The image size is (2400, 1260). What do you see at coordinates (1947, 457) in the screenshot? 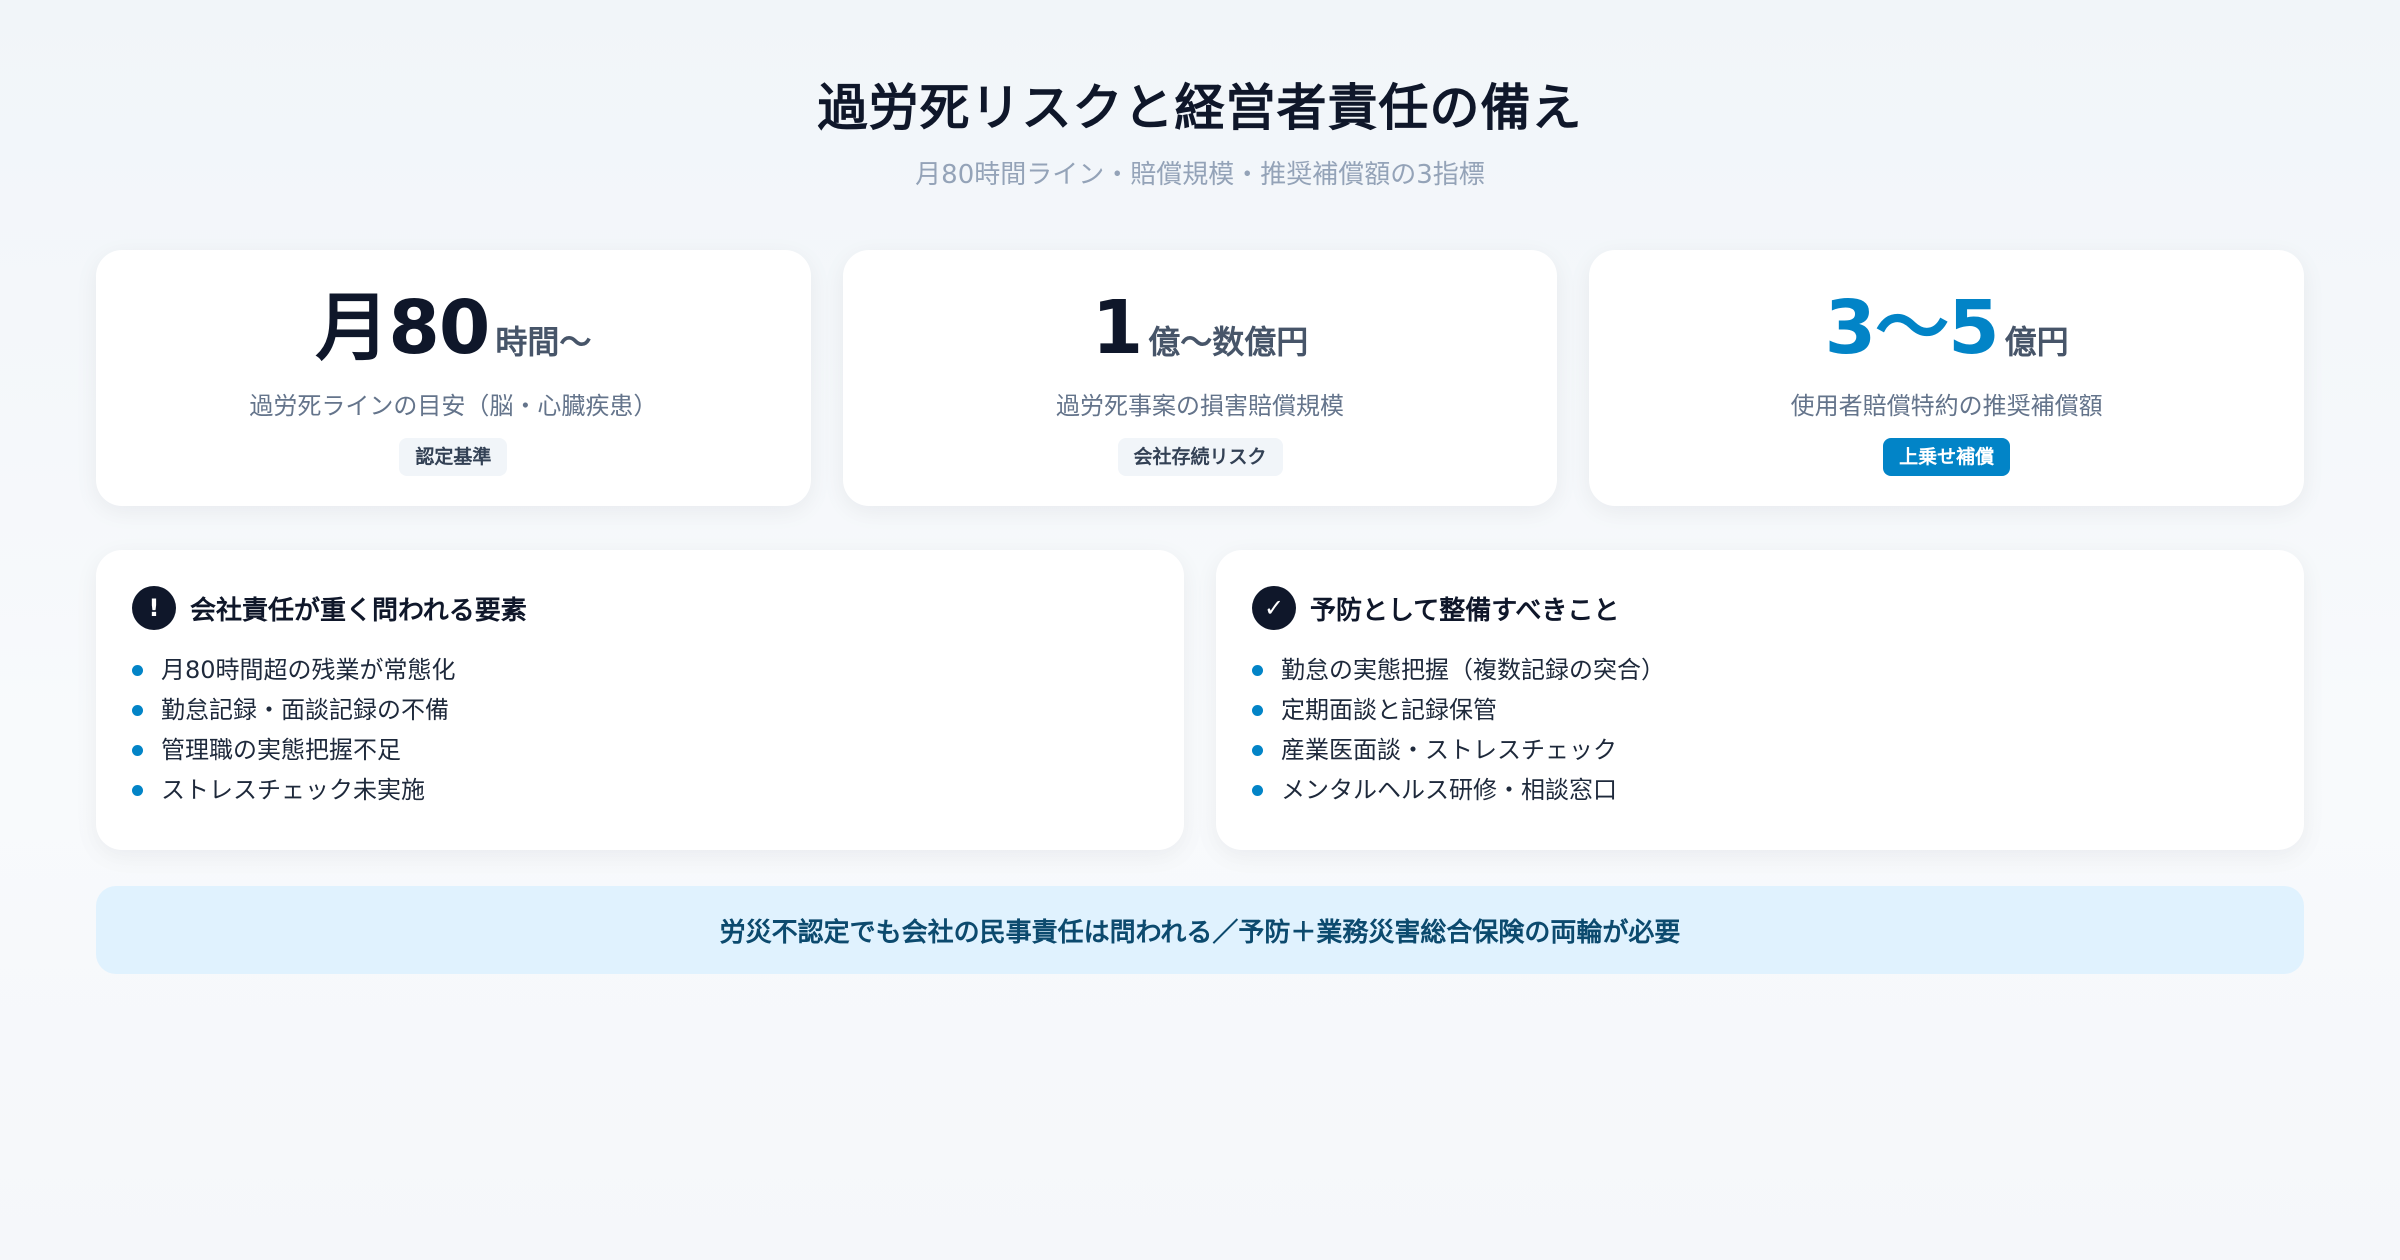
I see `stat-tag: 上乗せ補償` at bounding box center [1947, 457].